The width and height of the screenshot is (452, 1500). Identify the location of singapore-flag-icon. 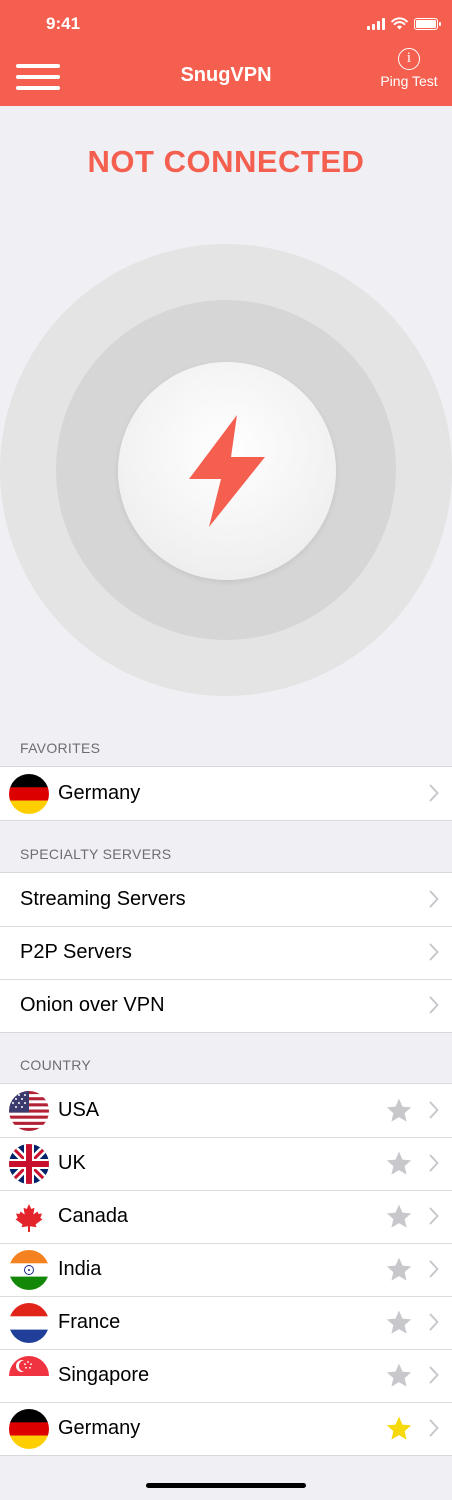
(29, 1375).